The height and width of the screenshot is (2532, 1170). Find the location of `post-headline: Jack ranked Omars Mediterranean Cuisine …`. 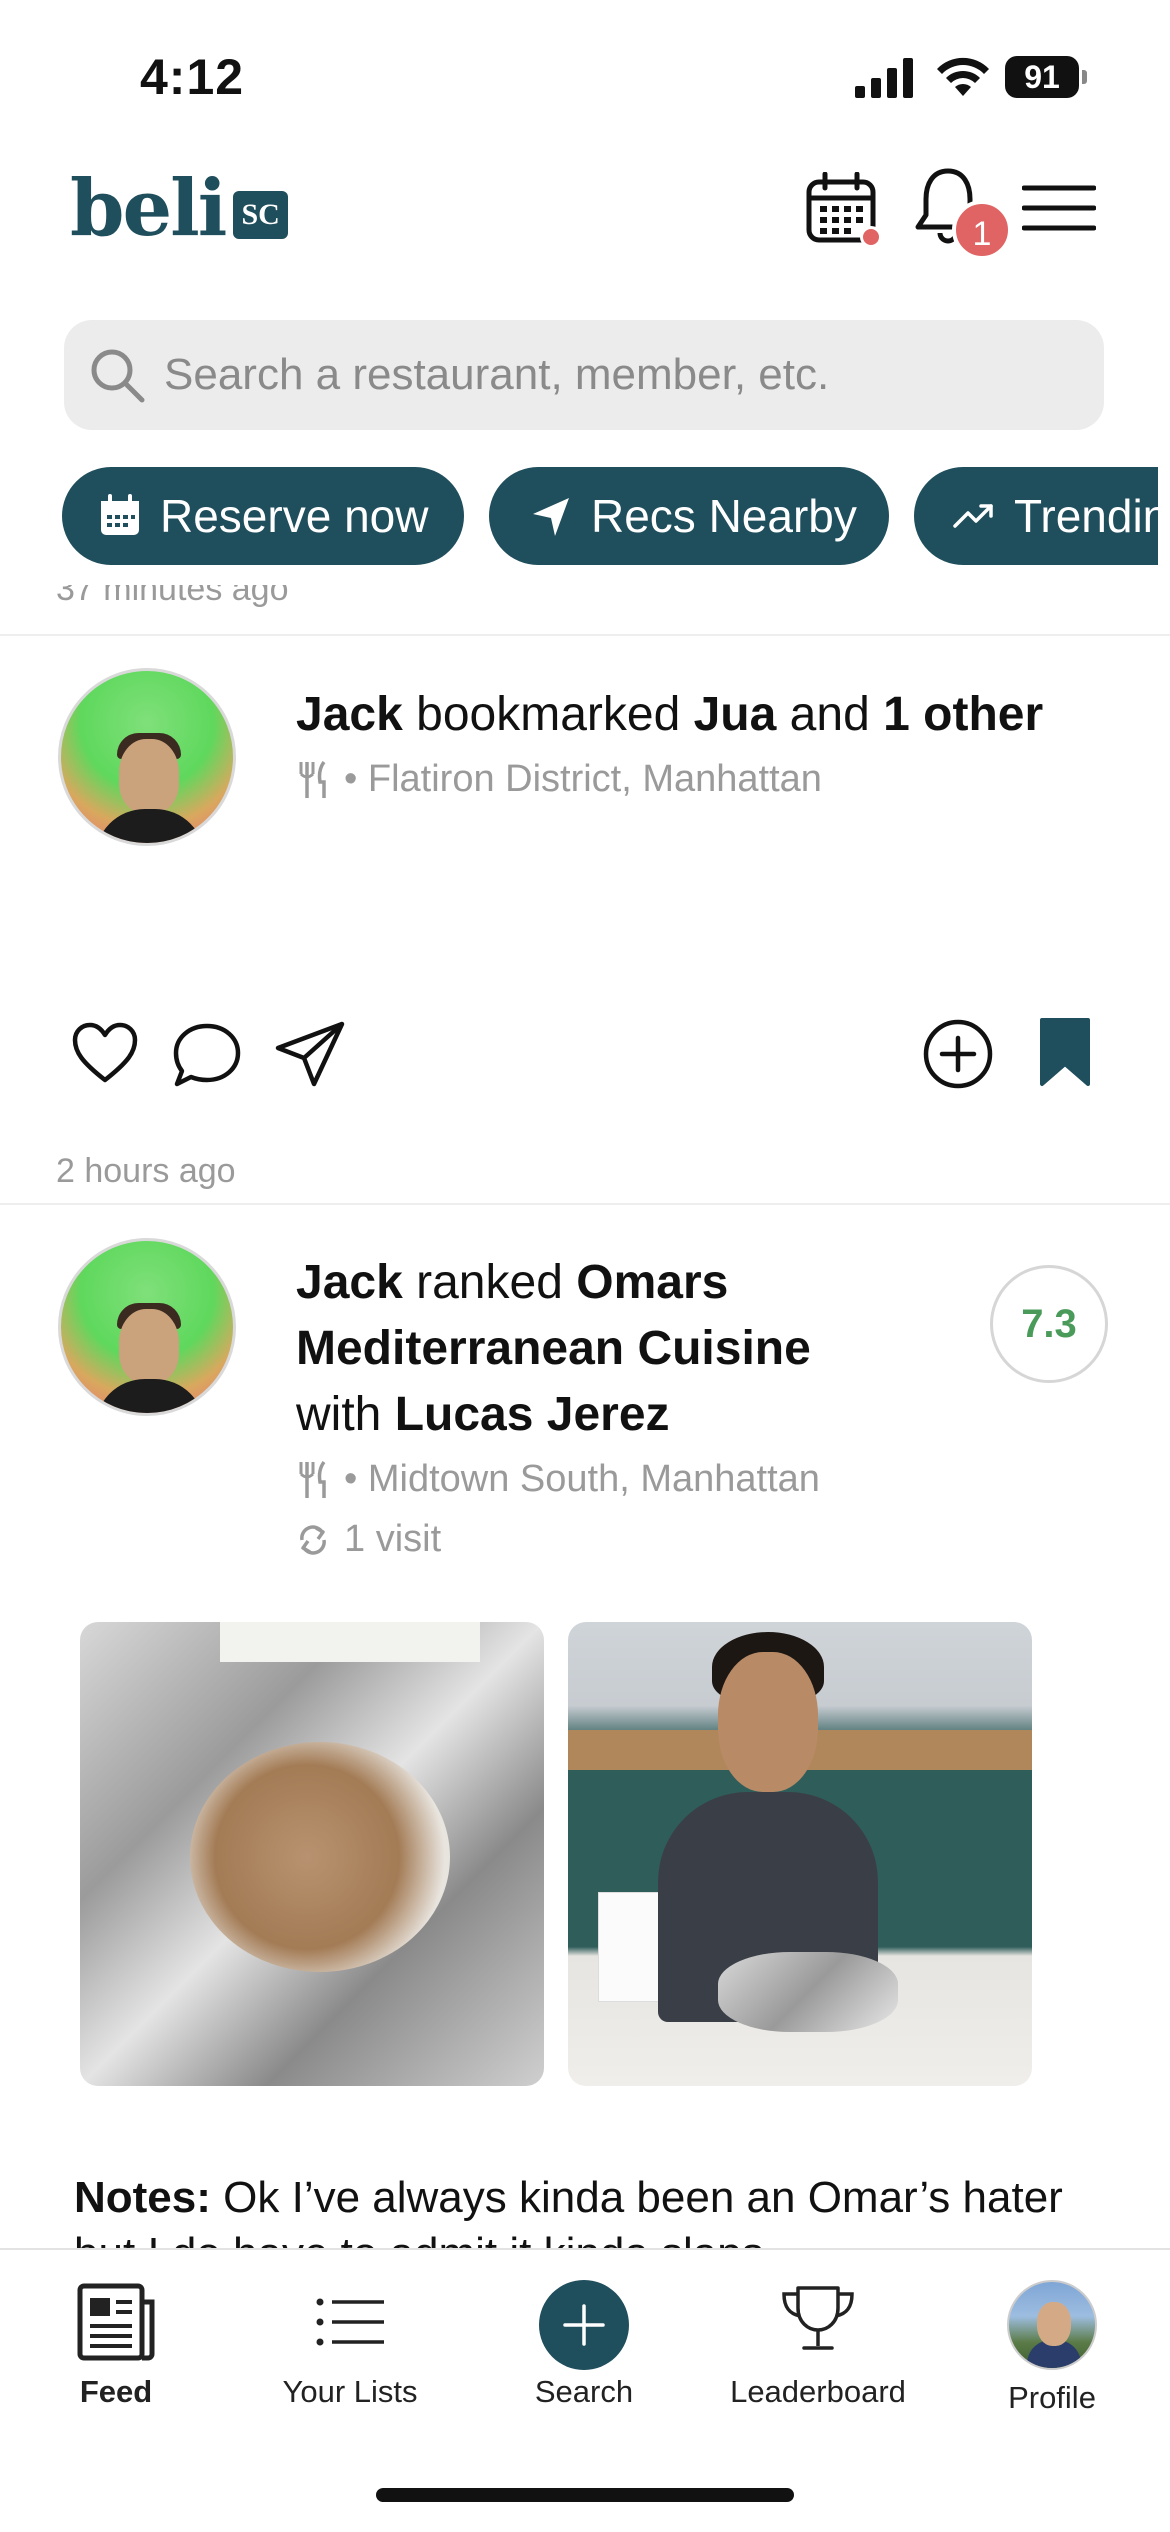

post-headline: Jack ranked Omars Mediterranean Cuisine … is located at coordinates (553, 1348).